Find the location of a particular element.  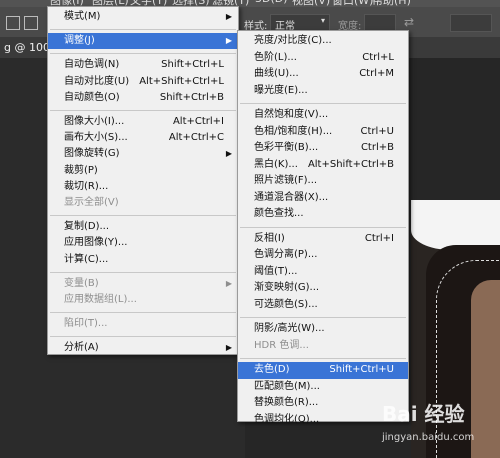

add-selection-icon is located at coordinates (31, 23).